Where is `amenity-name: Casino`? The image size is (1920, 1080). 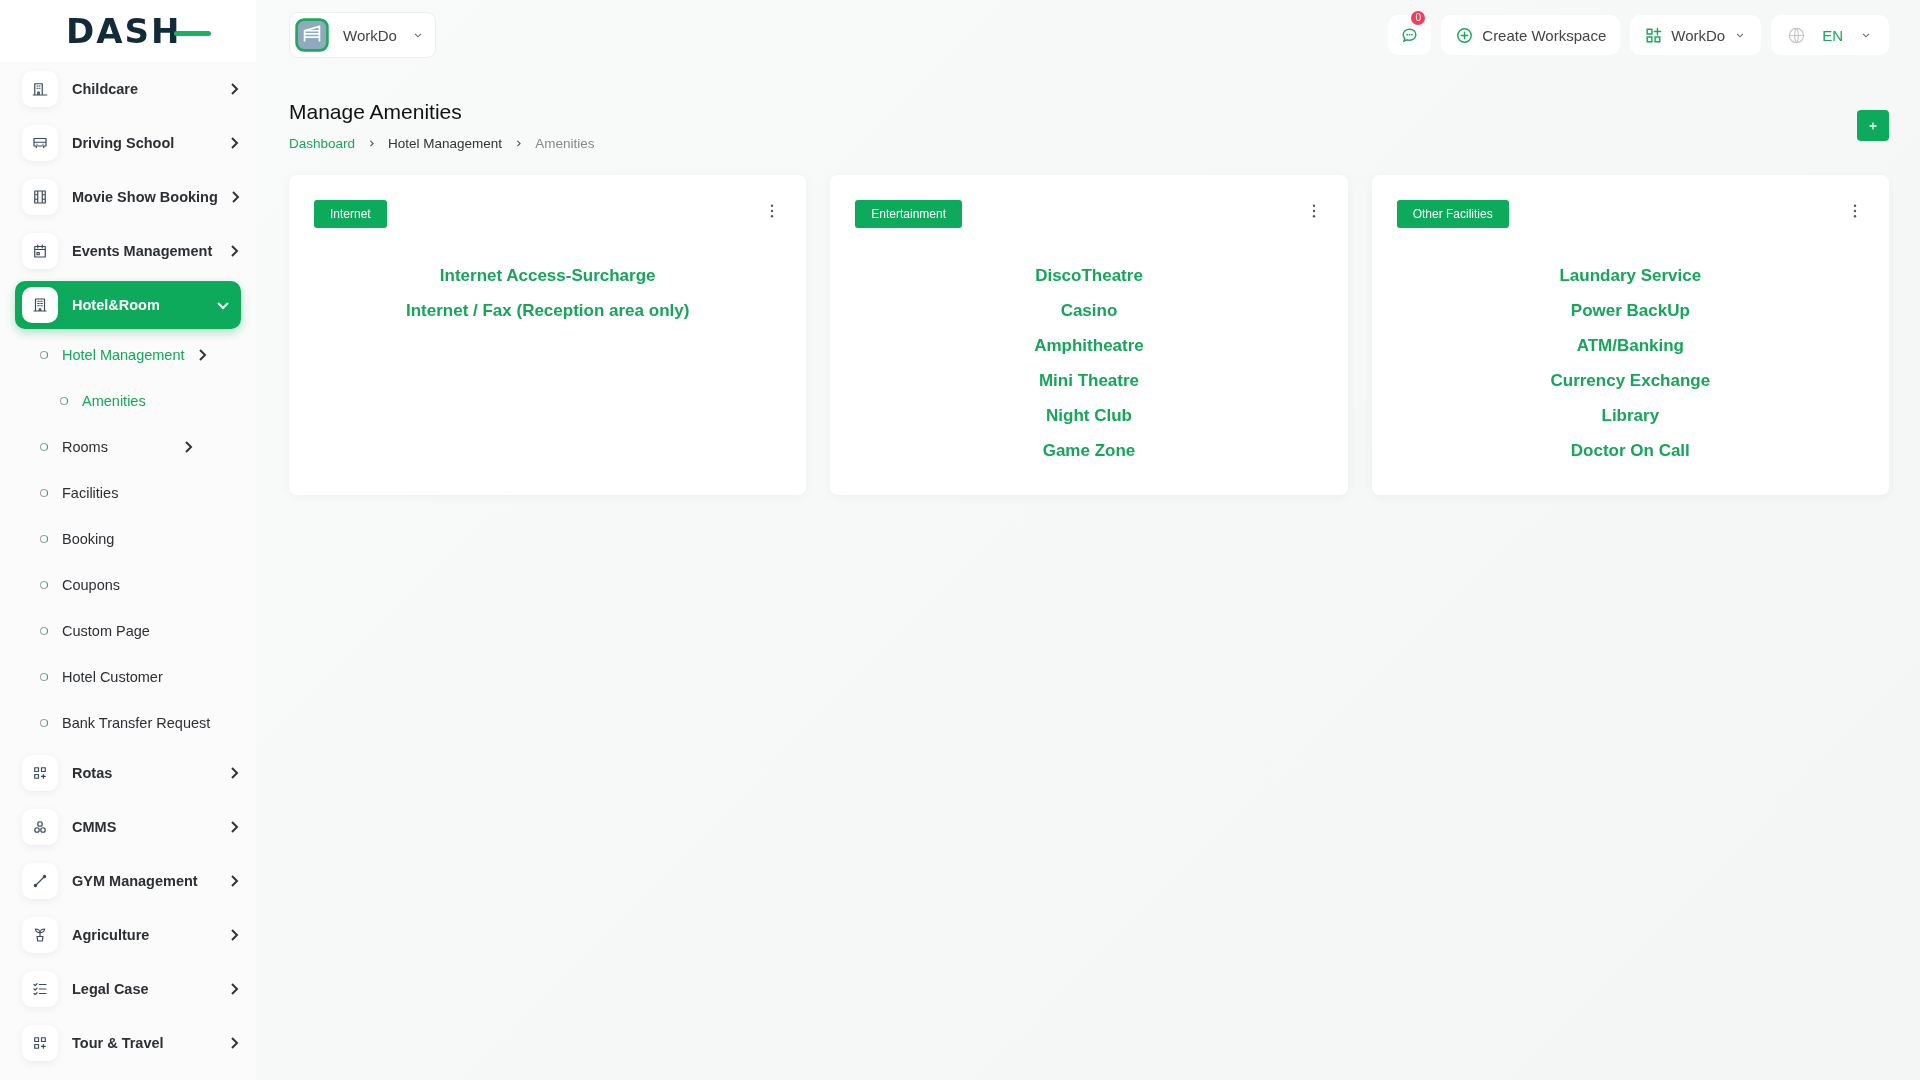
amenity-name: Casino is located at coordinates (1089, 311).